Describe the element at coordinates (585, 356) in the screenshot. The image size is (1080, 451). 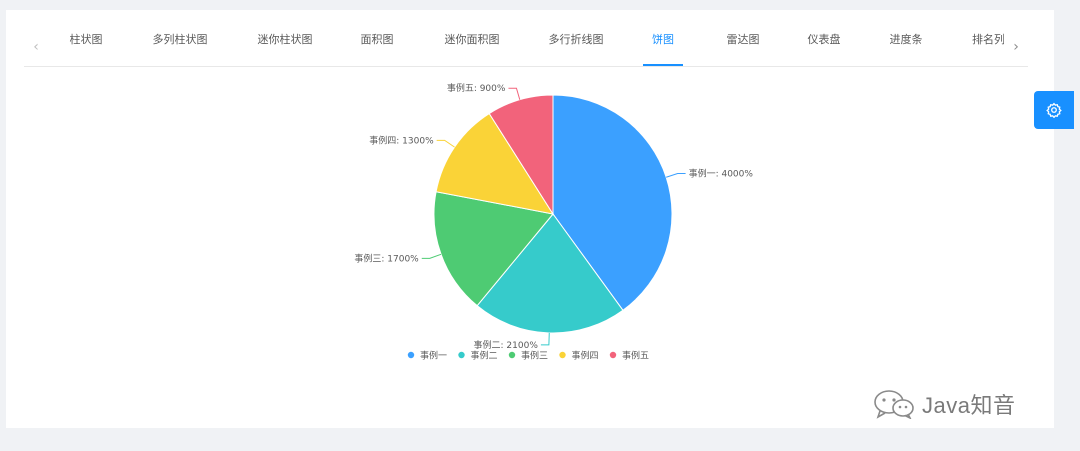
I see `legend-label: 事例四` at that location.